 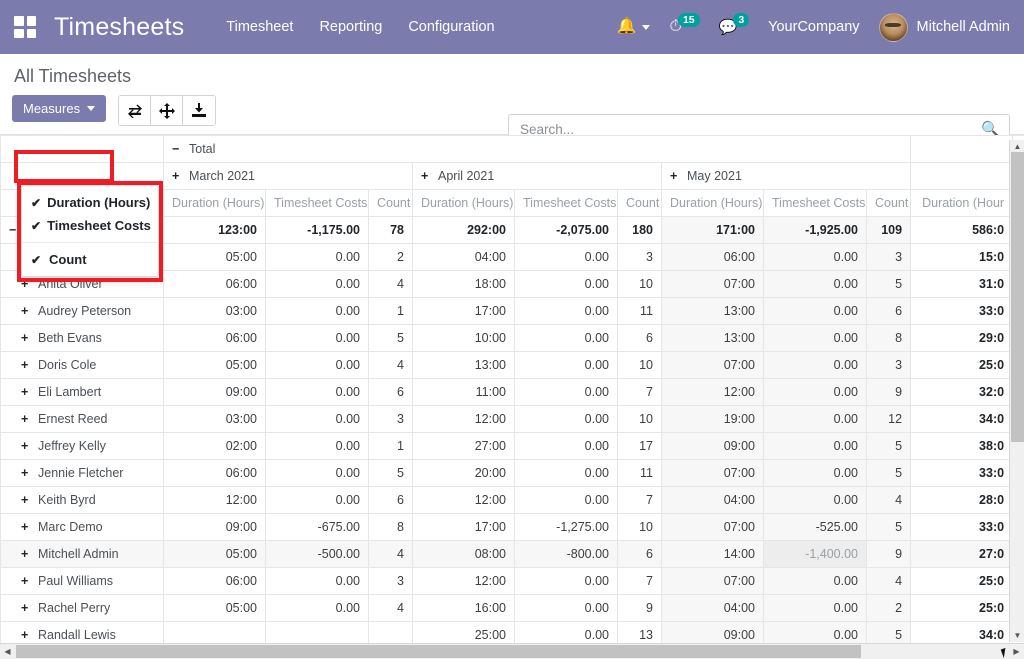 What do you see at coordinates (537, 149) in the screenshot?
I see `column-group-total: − Total` at bounding box center [537, 149].